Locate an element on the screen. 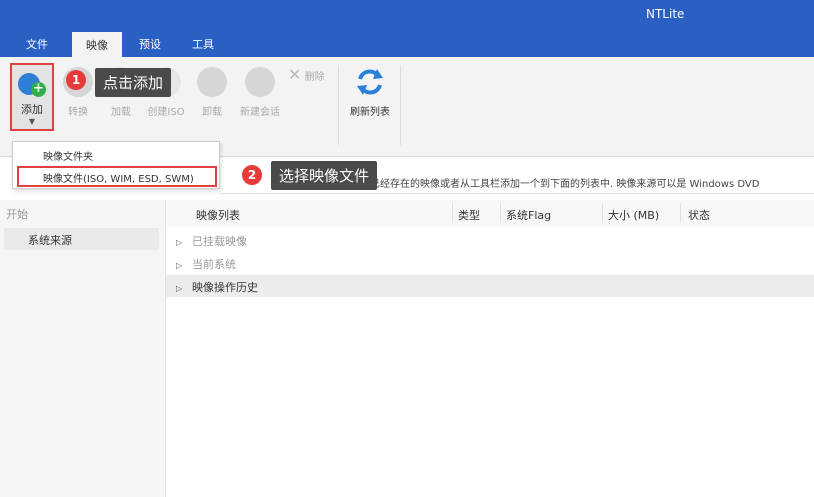  tree-row-mounted: ▷ 已挂载映像 is located at coordinates (490, 240).